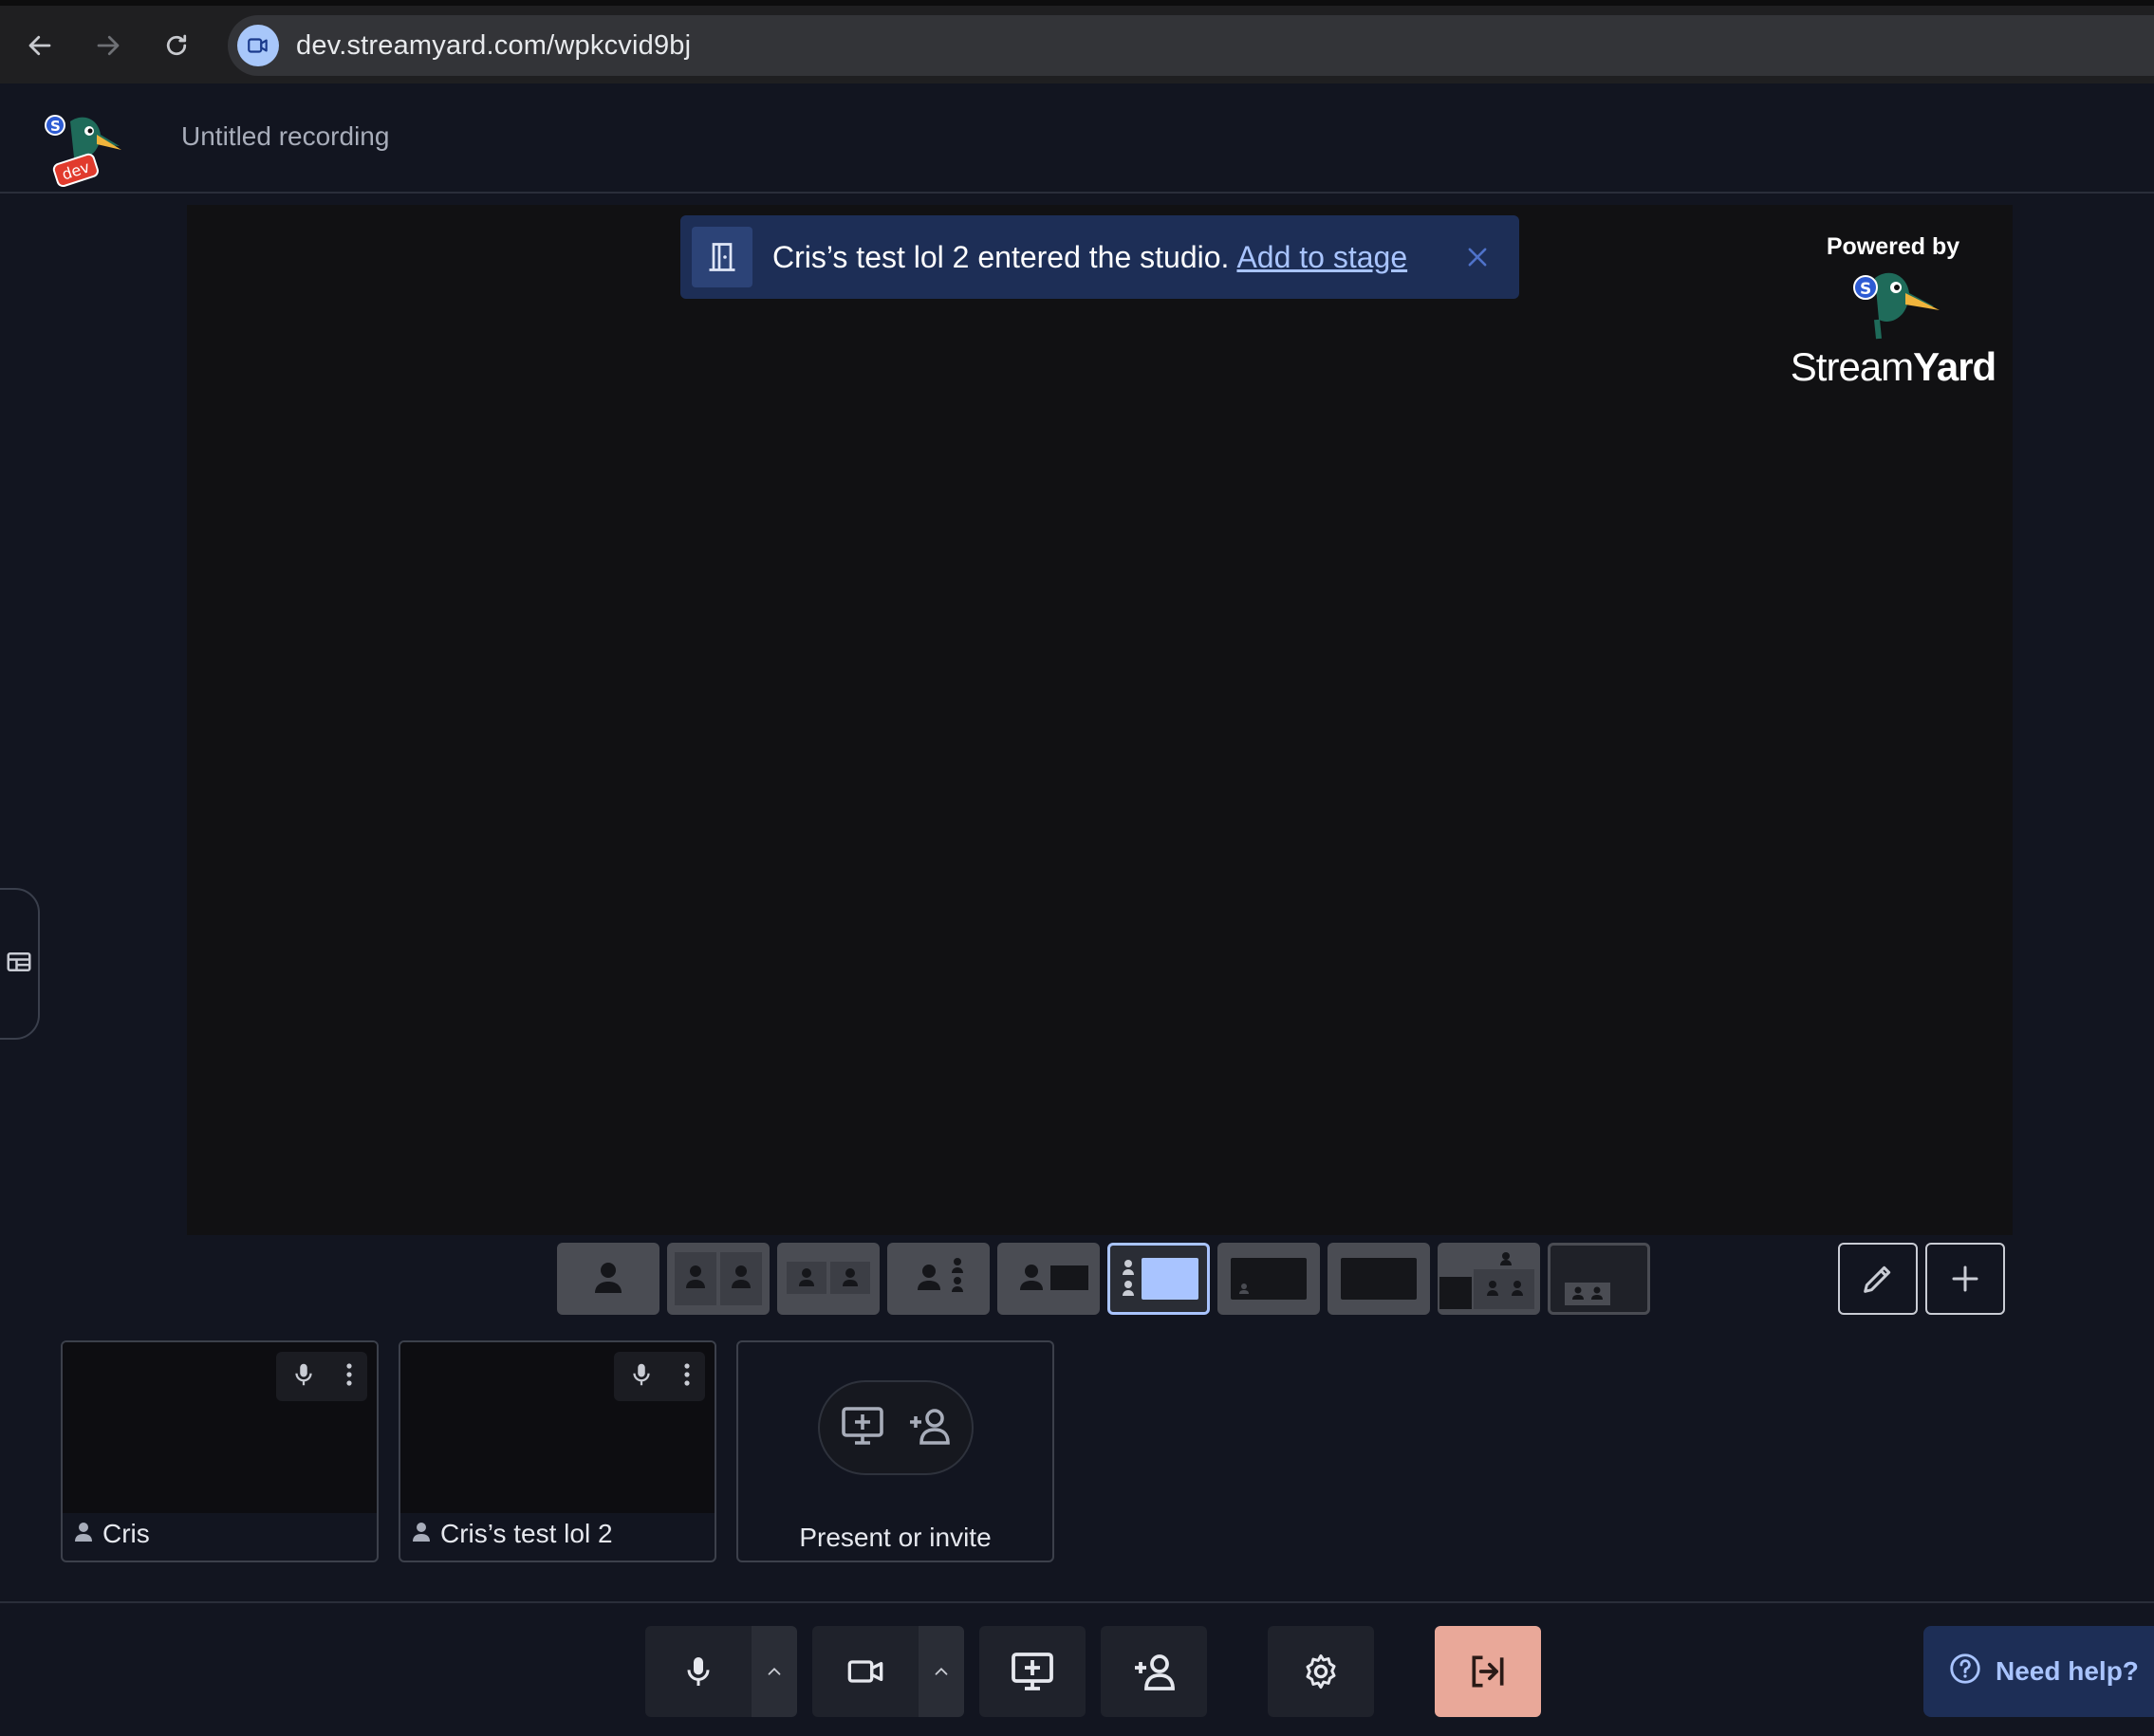 The height and width of the screenshot is (1736, 2154). What do you see at coordinates (828, 1279) in the screenshot?
I see `layout-group-button` at bounding box center [828, 1279].